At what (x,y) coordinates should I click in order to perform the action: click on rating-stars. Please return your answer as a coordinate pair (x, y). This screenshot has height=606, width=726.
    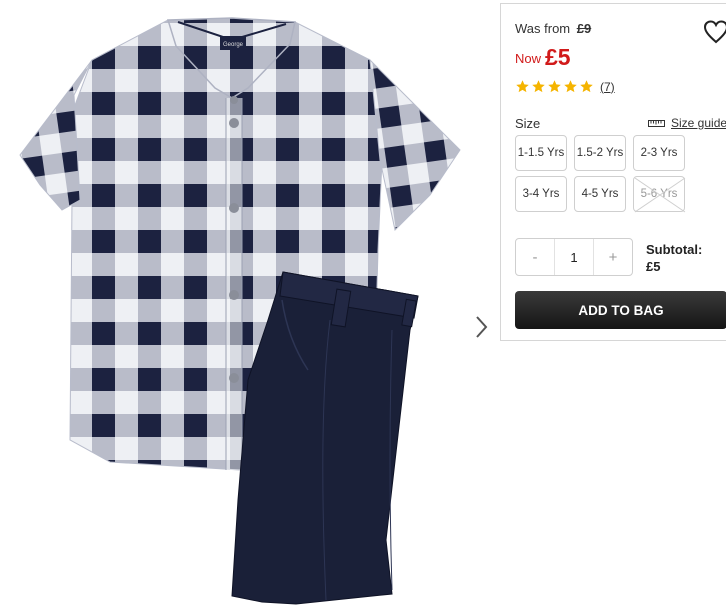
    Looking at the image, I should click on (554, 86).